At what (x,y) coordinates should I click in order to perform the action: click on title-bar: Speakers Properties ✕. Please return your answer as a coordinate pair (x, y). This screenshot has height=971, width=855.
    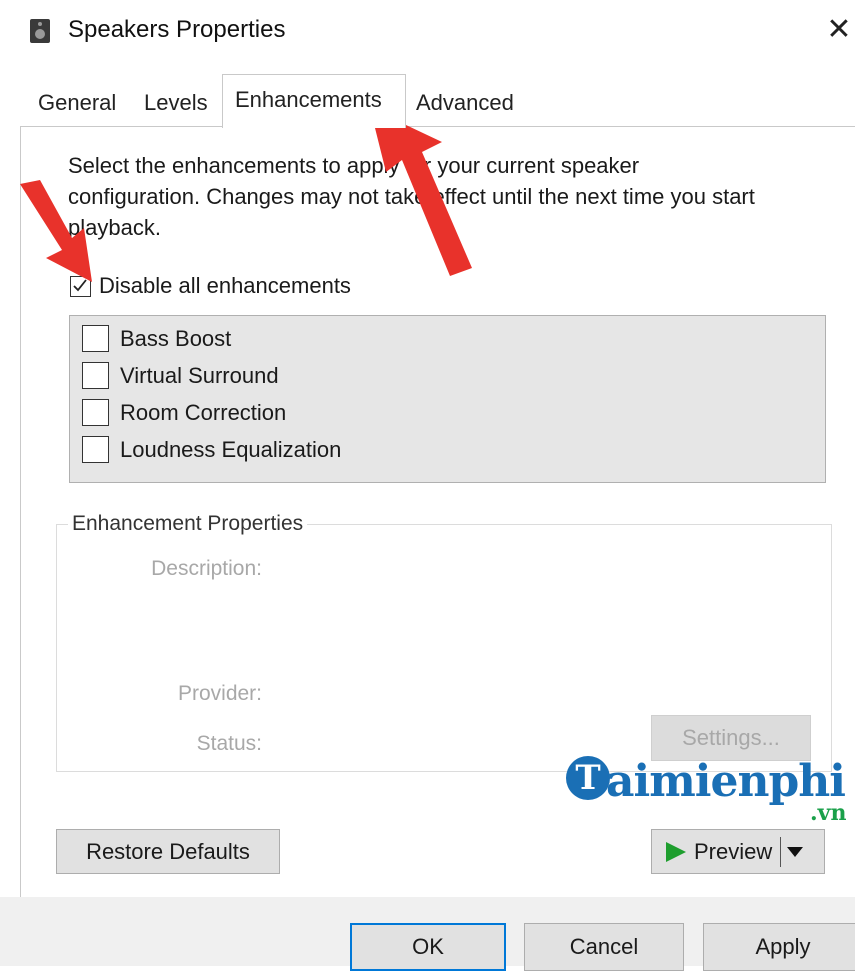
    Looking at the image, I should click on (427, 32).